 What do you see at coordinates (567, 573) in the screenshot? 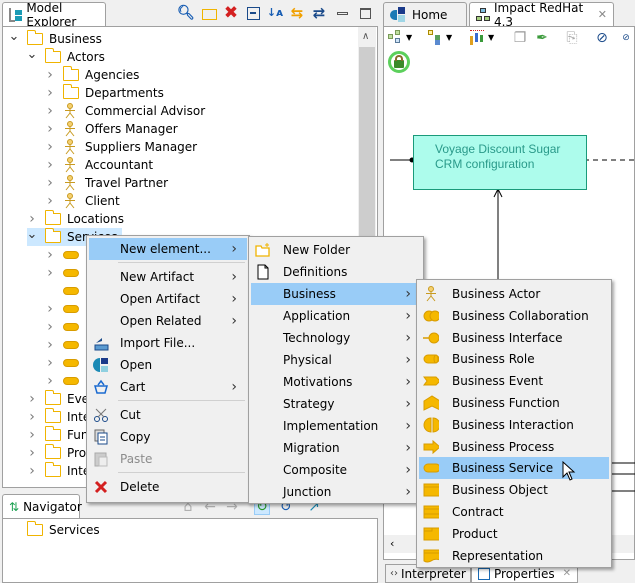
I see `close-properties-icon: ✕` at bounding box center [567, 573].